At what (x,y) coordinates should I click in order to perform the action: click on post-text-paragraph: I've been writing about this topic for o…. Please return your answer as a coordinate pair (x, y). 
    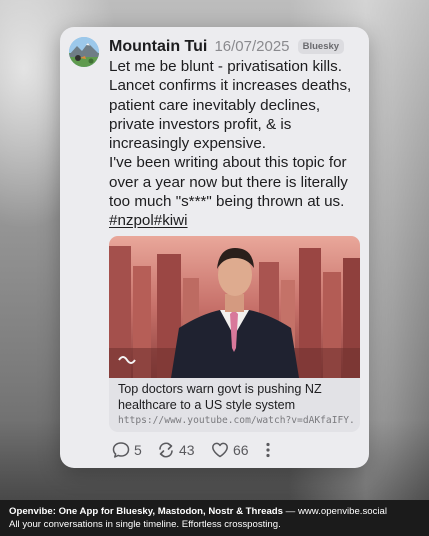
    Looking at the image, I should click on (228, 182).